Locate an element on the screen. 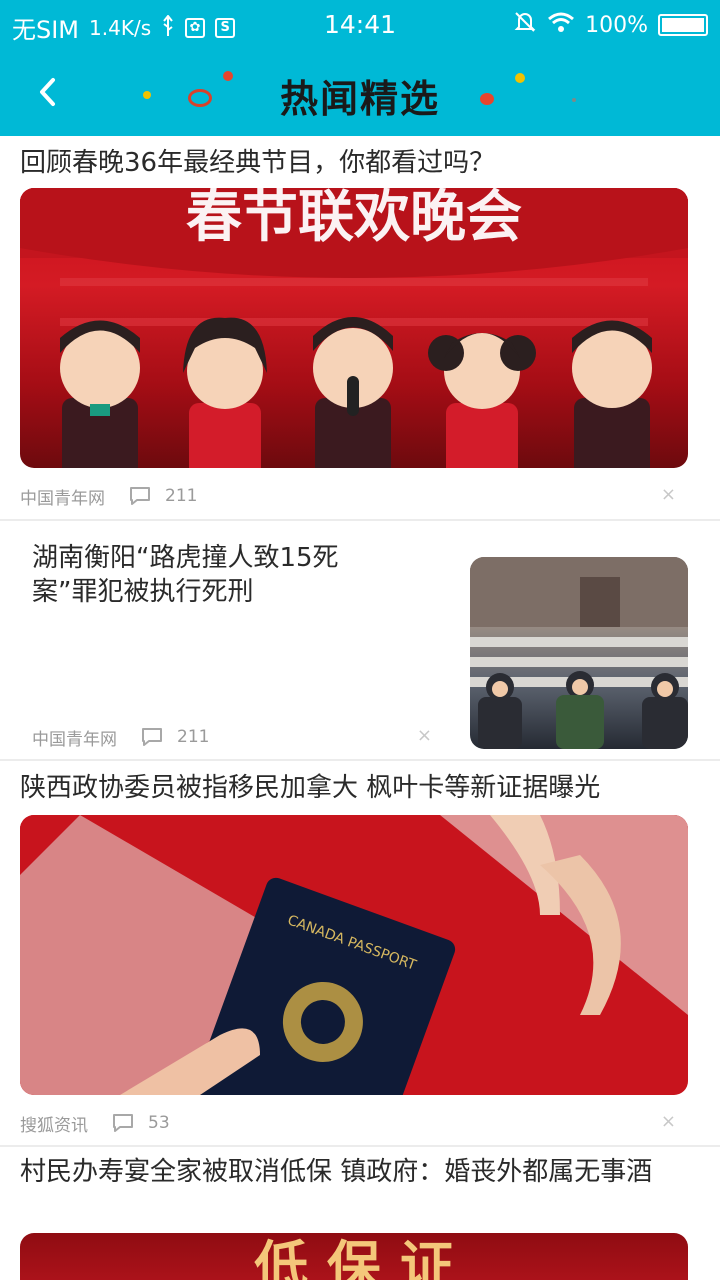  article-title: 村民办寿宴全家被取消低保 镇政府：婚丧外都属无事酒 is located at coordinates (360, 1190).